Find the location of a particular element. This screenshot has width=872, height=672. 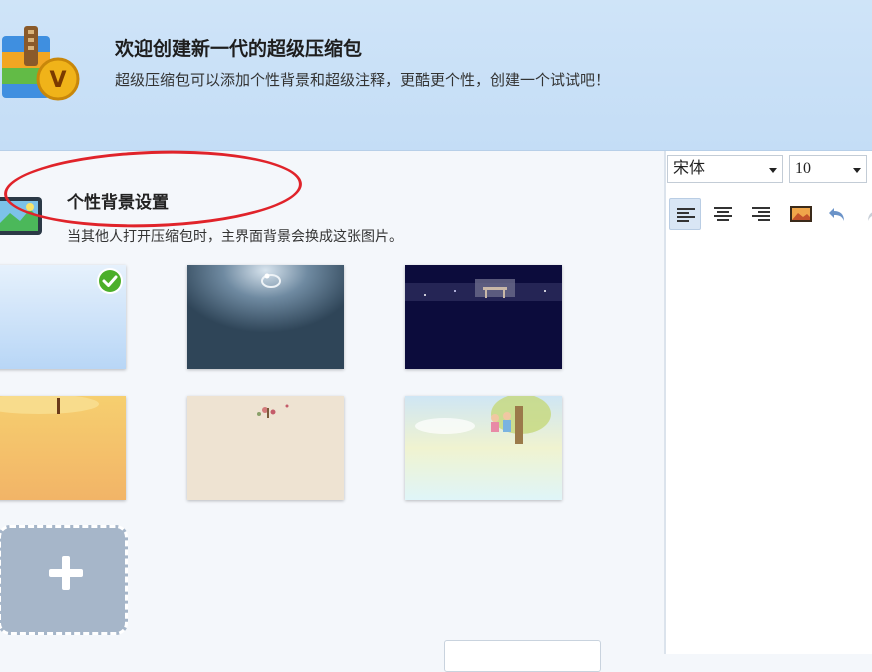

plus-icon is located at coordinates (66, 573).